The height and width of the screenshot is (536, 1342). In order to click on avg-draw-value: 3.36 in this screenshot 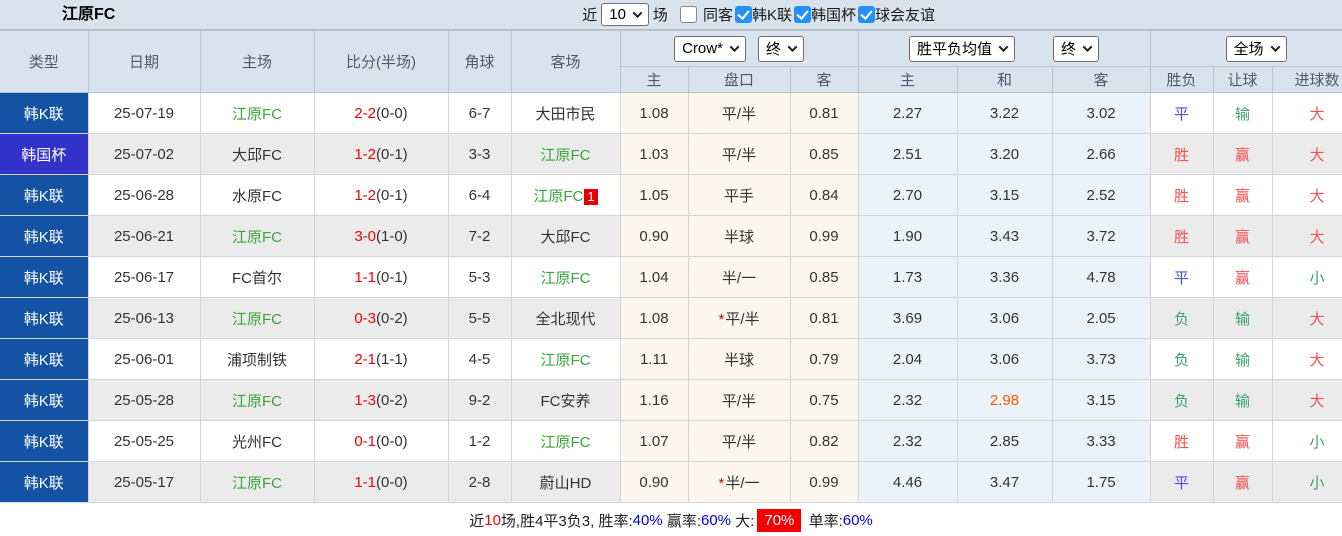, I will do `click(1004, 277)`.